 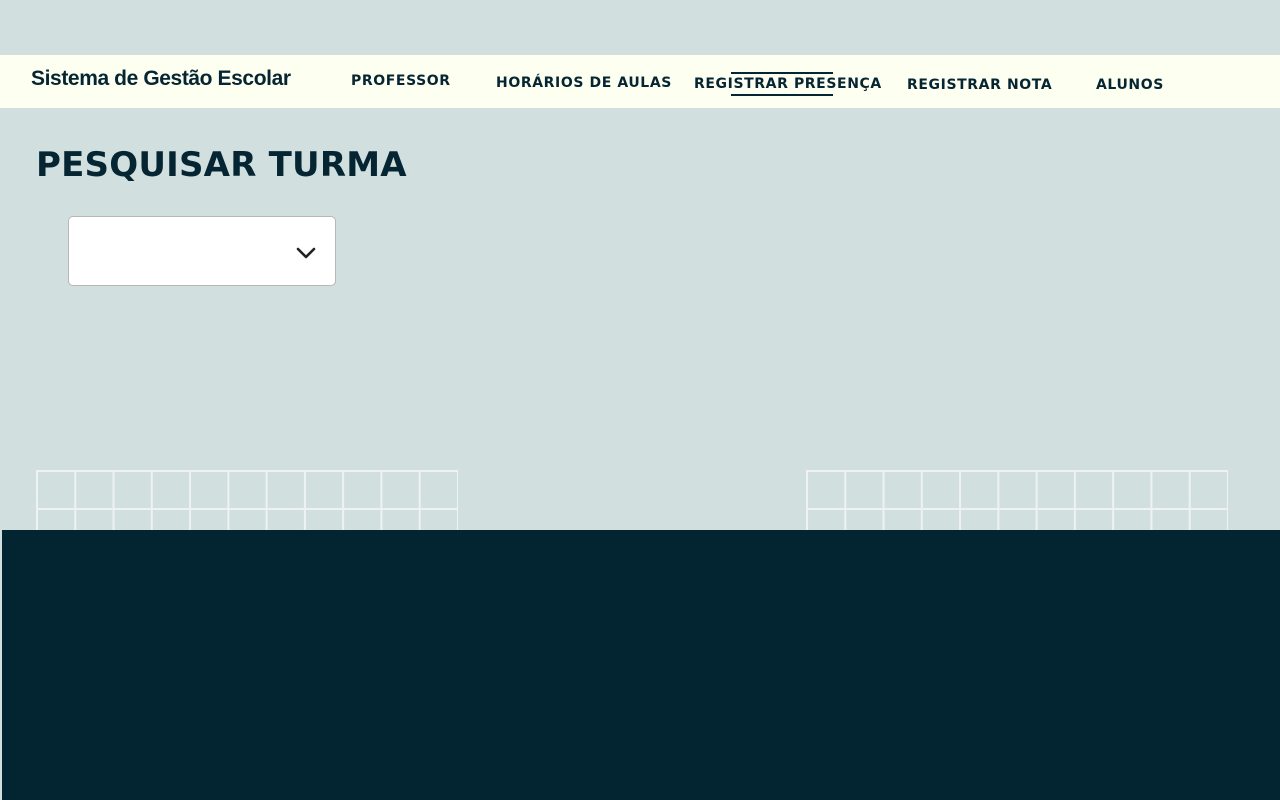 I want to click on active-indicator-bottom, so click(x=782, y=95).